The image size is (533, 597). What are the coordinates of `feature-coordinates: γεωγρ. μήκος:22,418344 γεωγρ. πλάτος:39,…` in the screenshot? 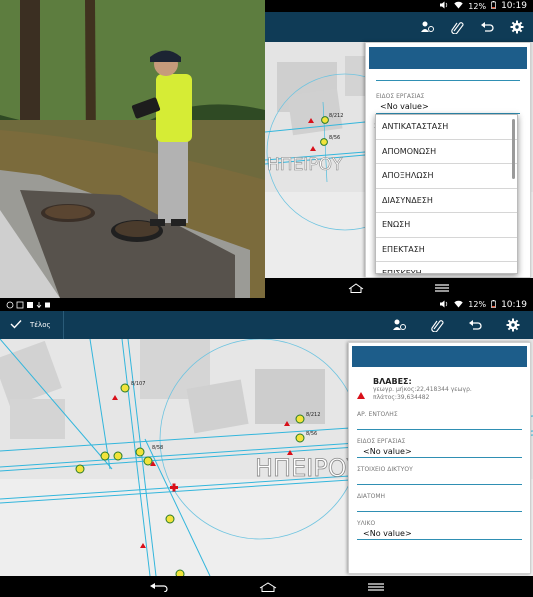 It's located at (422, 393).